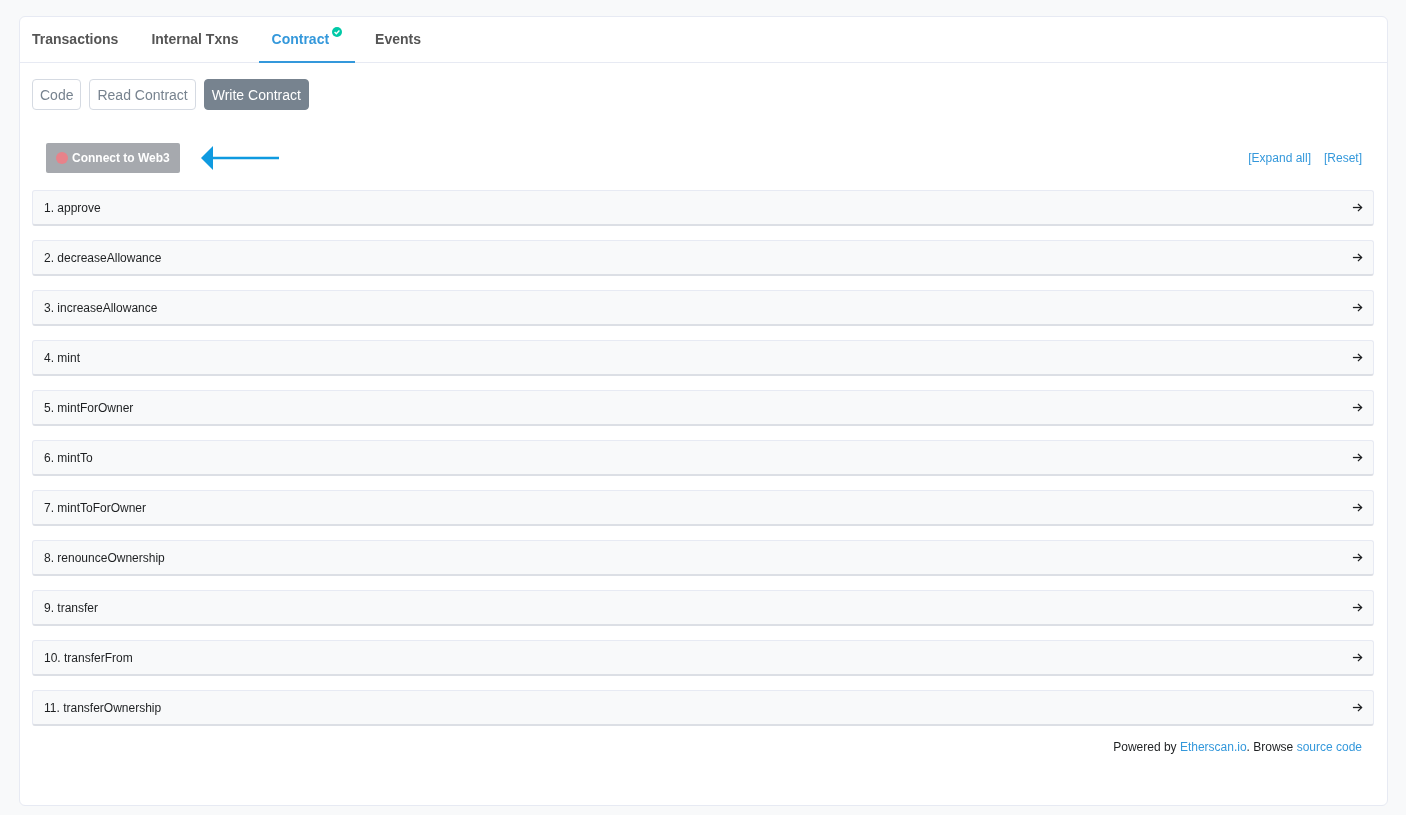 This screenshot has height=815, width=1406. What do you see at coordinates (62, 357) in the screenshot?
I see `function-name: 4. mint` at bounding box center [62, 357].